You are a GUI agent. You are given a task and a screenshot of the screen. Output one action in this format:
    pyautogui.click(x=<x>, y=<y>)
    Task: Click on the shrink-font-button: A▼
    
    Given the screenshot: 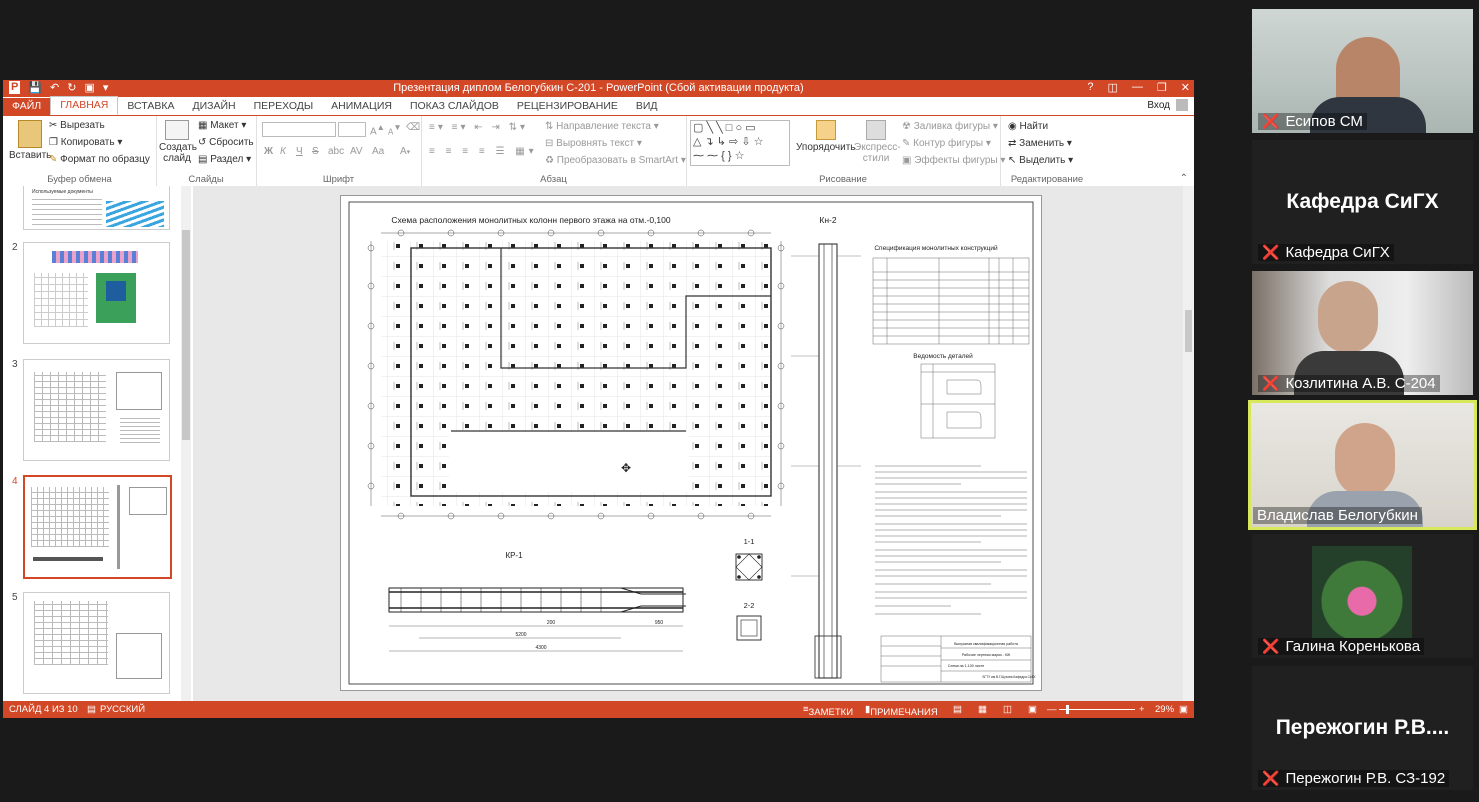 What is the action you would take?
    pyautogui.click(x=395, y=129)
    